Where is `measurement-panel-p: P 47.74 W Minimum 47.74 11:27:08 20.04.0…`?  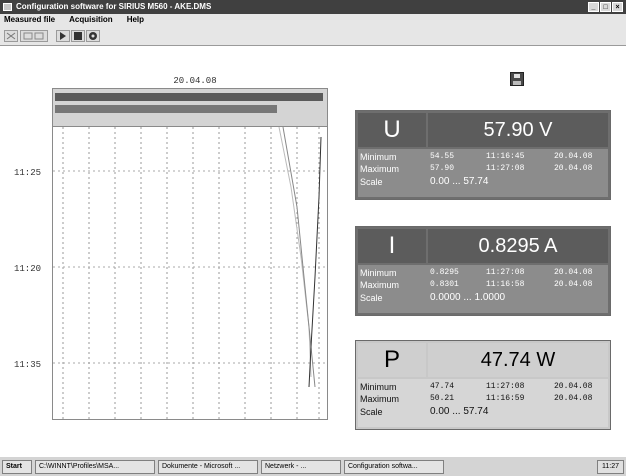 measurement-panel-p: P 47.74 W Minimum 47.74 11:27:08 20.04.0… is located at coordinates (483, 385).